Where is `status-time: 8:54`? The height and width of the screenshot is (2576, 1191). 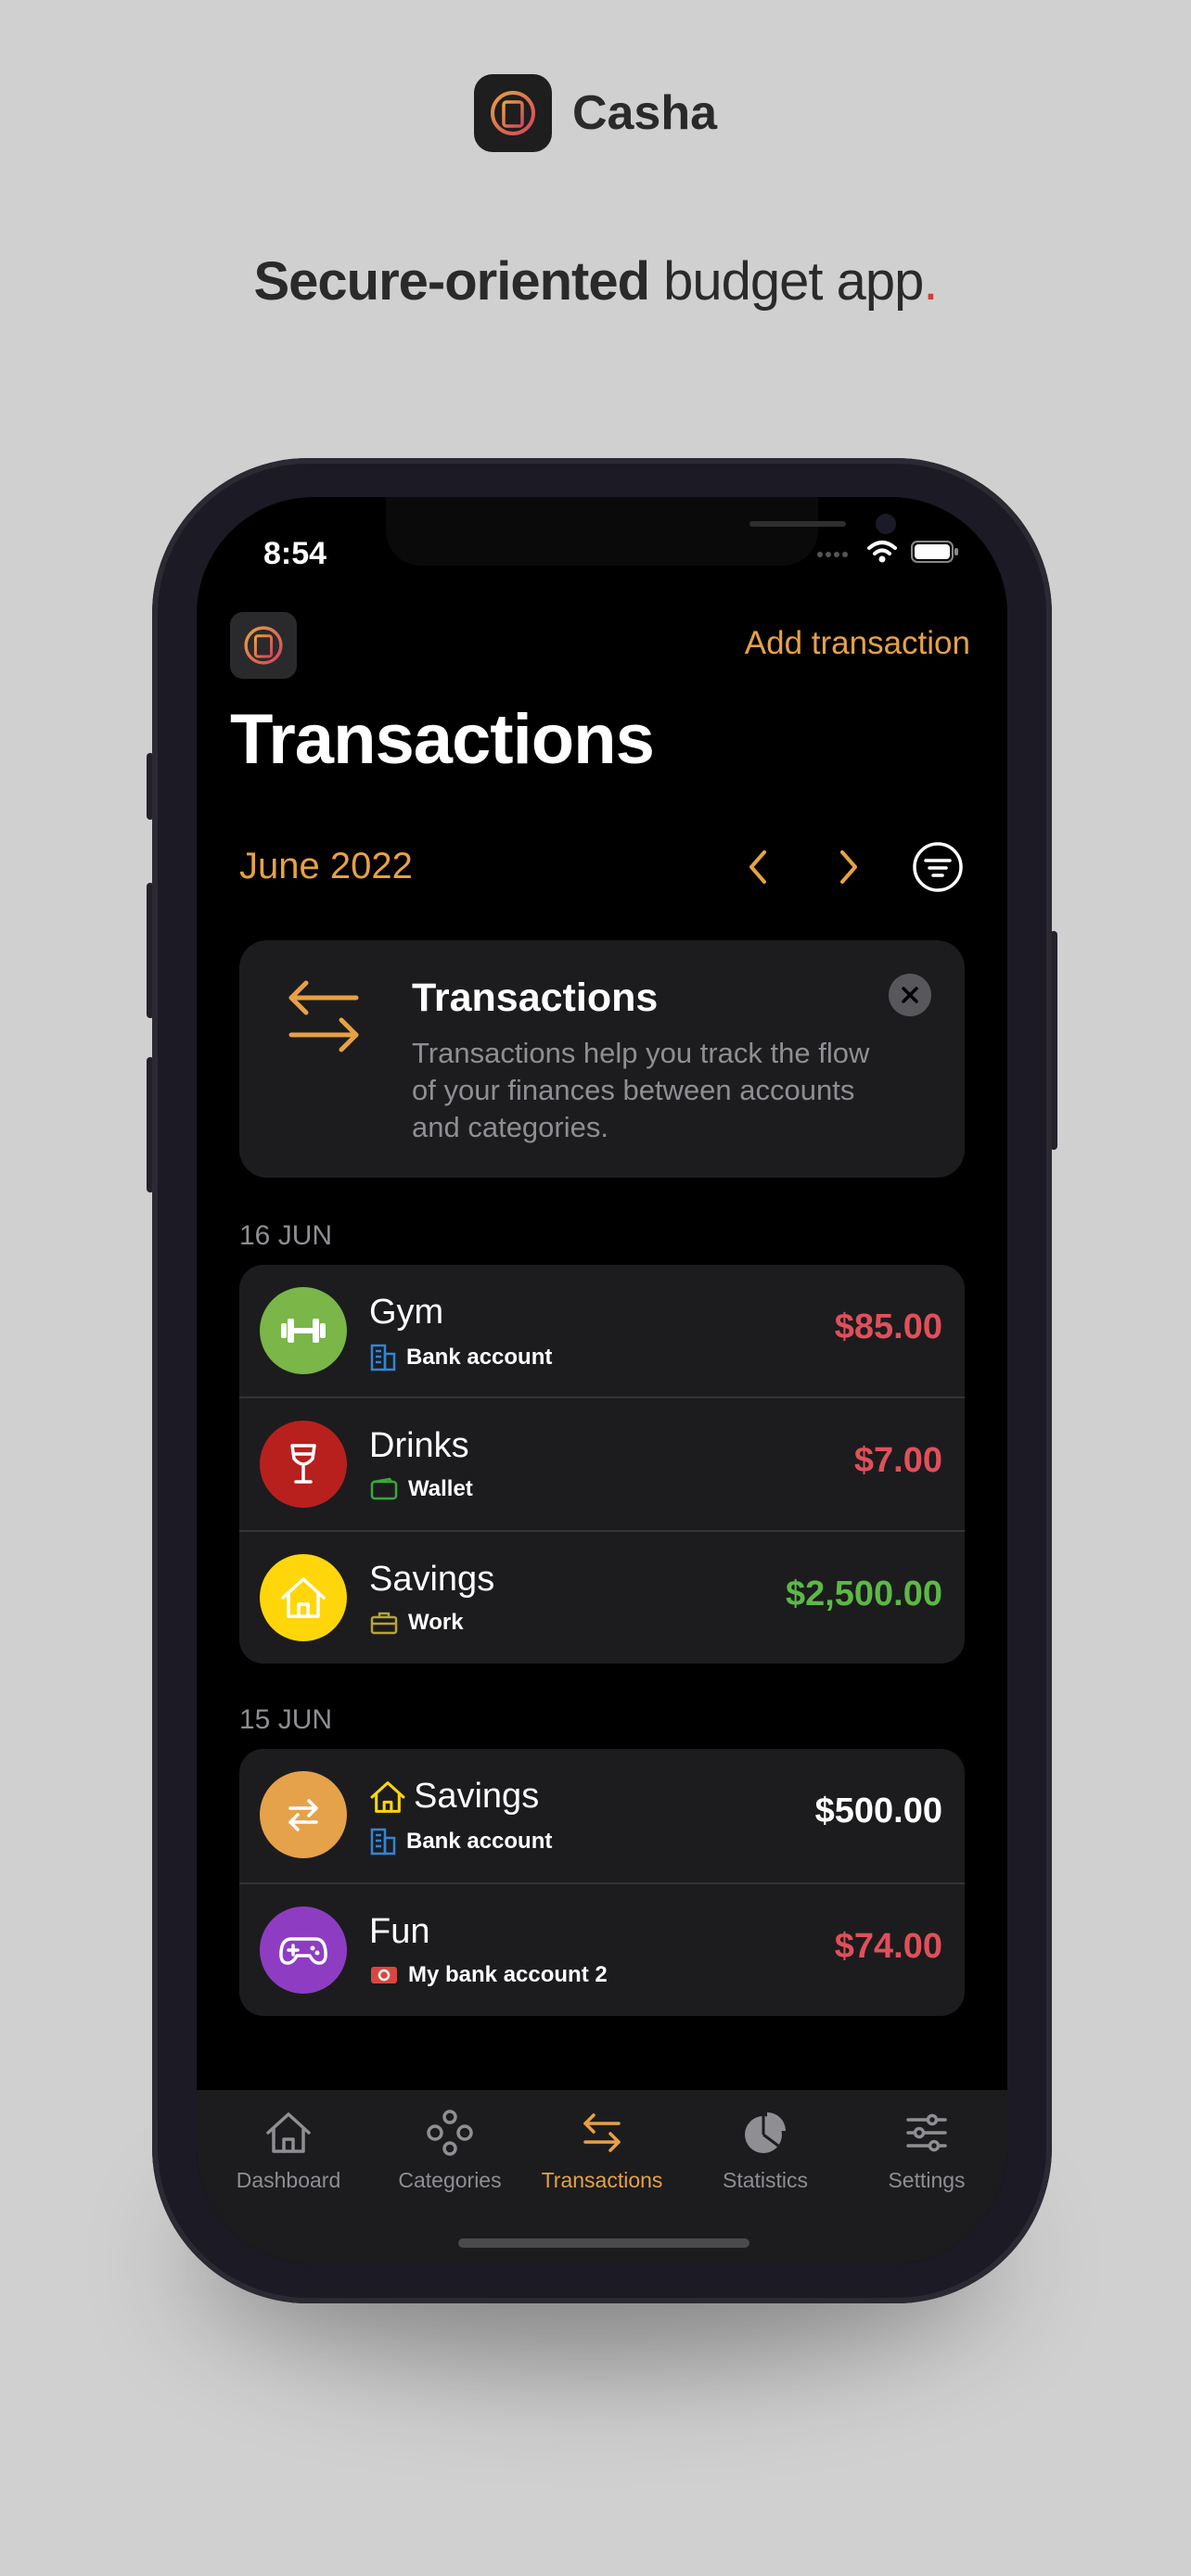
status-time: 8:54 is located at coordinates (295, 553).